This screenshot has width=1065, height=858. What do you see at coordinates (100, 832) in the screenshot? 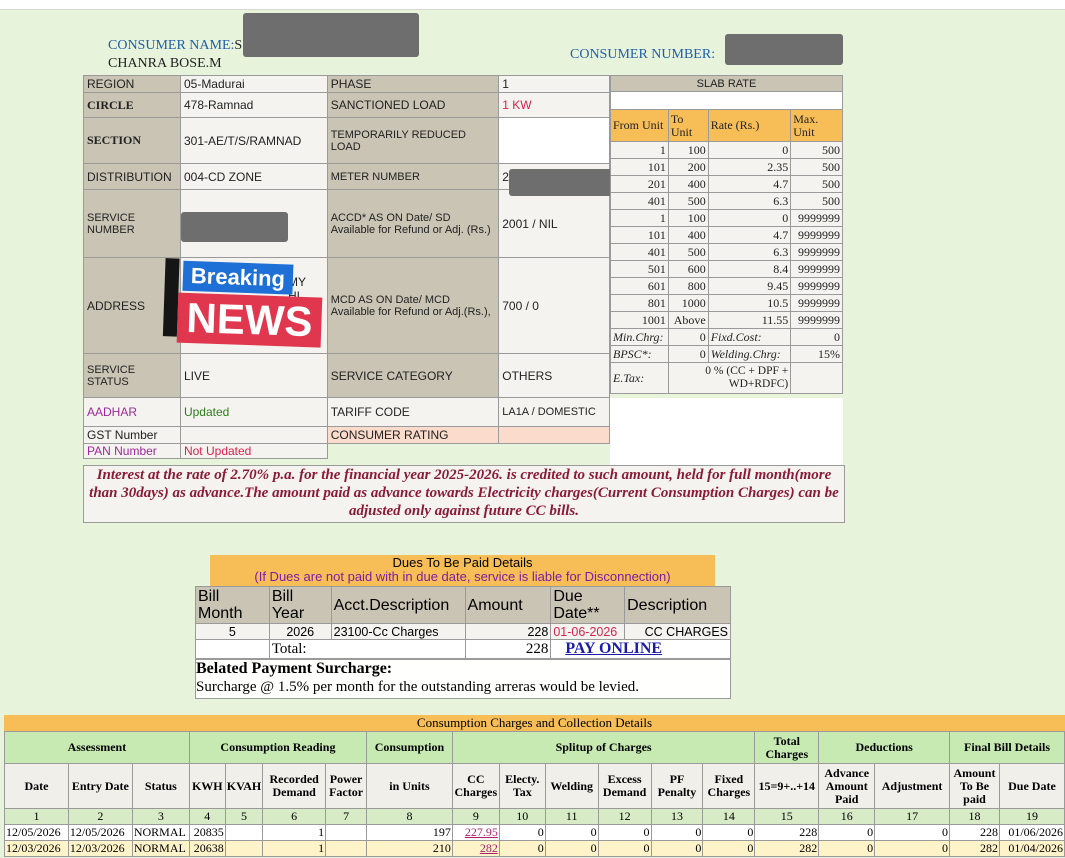
I see `consumption-cell: 12/05/2026` at bounding box center [100, 832].